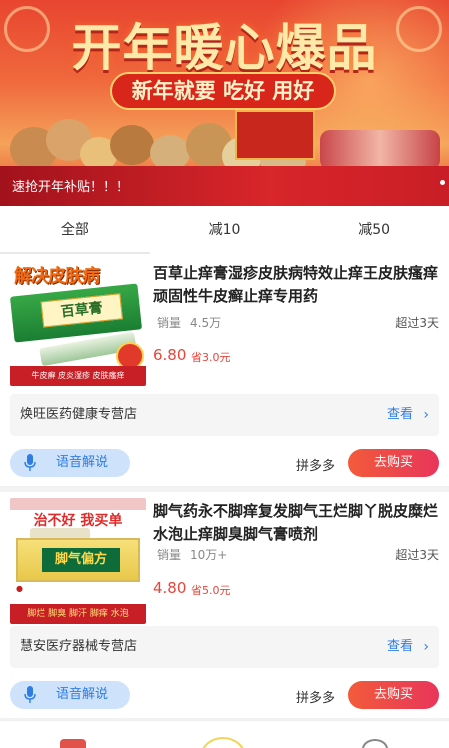 The image size is (449, 748). What do you see at coordinates (211, 357) in the screenshot?
I see `savings-text: 省3.0元` at bounding box center [211, 357].